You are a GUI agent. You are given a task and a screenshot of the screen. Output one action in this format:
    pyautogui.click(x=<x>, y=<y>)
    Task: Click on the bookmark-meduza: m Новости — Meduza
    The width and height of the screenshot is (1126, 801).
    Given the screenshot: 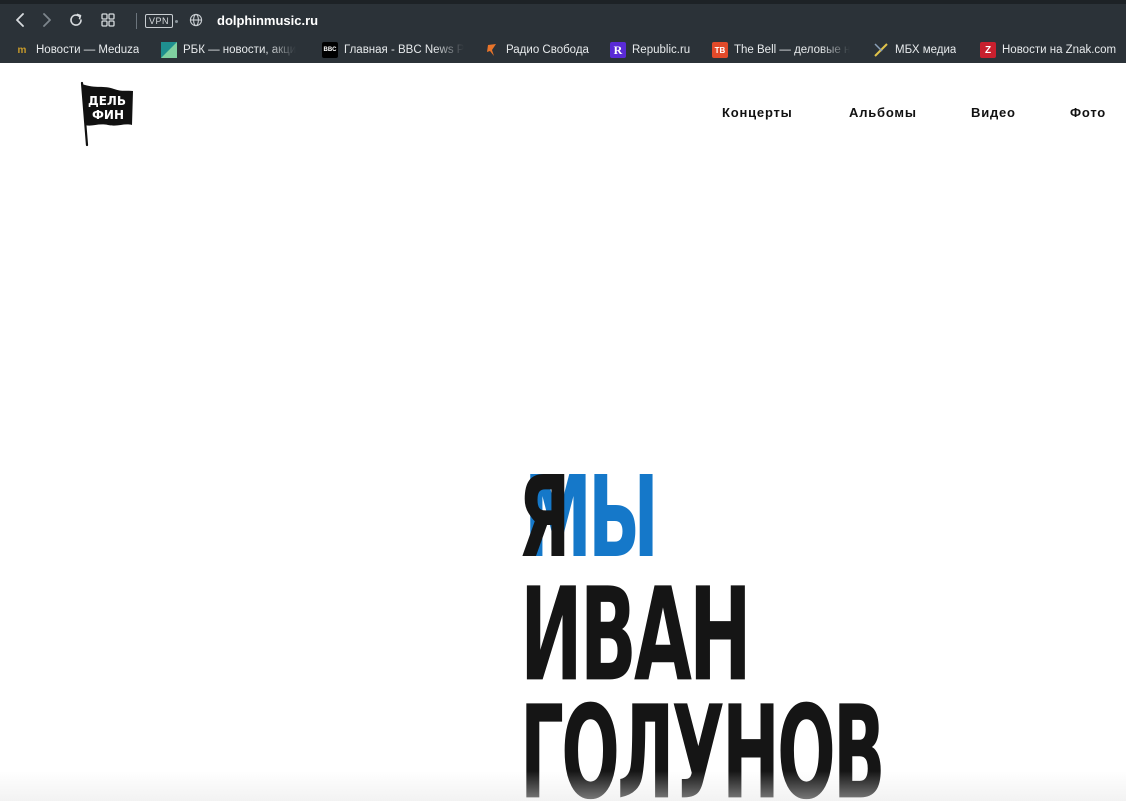 What is the action you would take?
    pyautogui.click(x=81, y=50)
    